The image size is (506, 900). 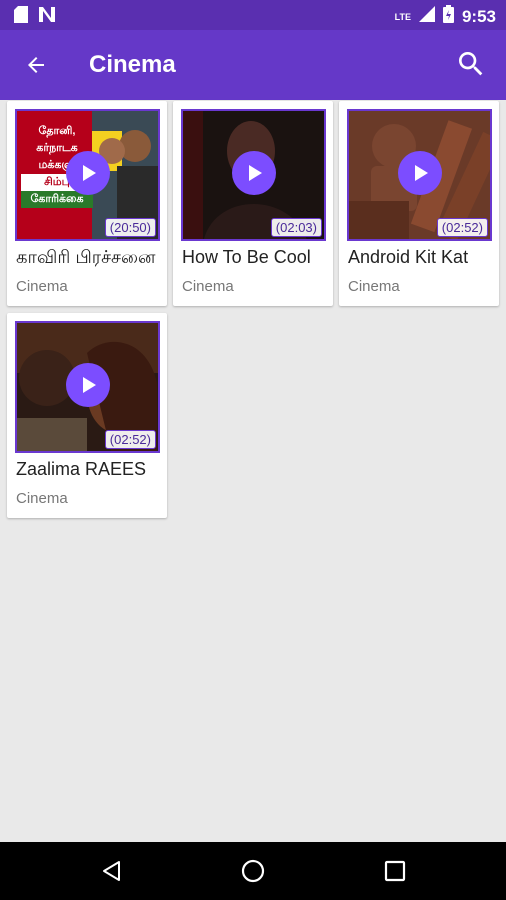 I want to click on video-card: (02:52) Android Kit Kat Cinema, so click(x=419, y=203).